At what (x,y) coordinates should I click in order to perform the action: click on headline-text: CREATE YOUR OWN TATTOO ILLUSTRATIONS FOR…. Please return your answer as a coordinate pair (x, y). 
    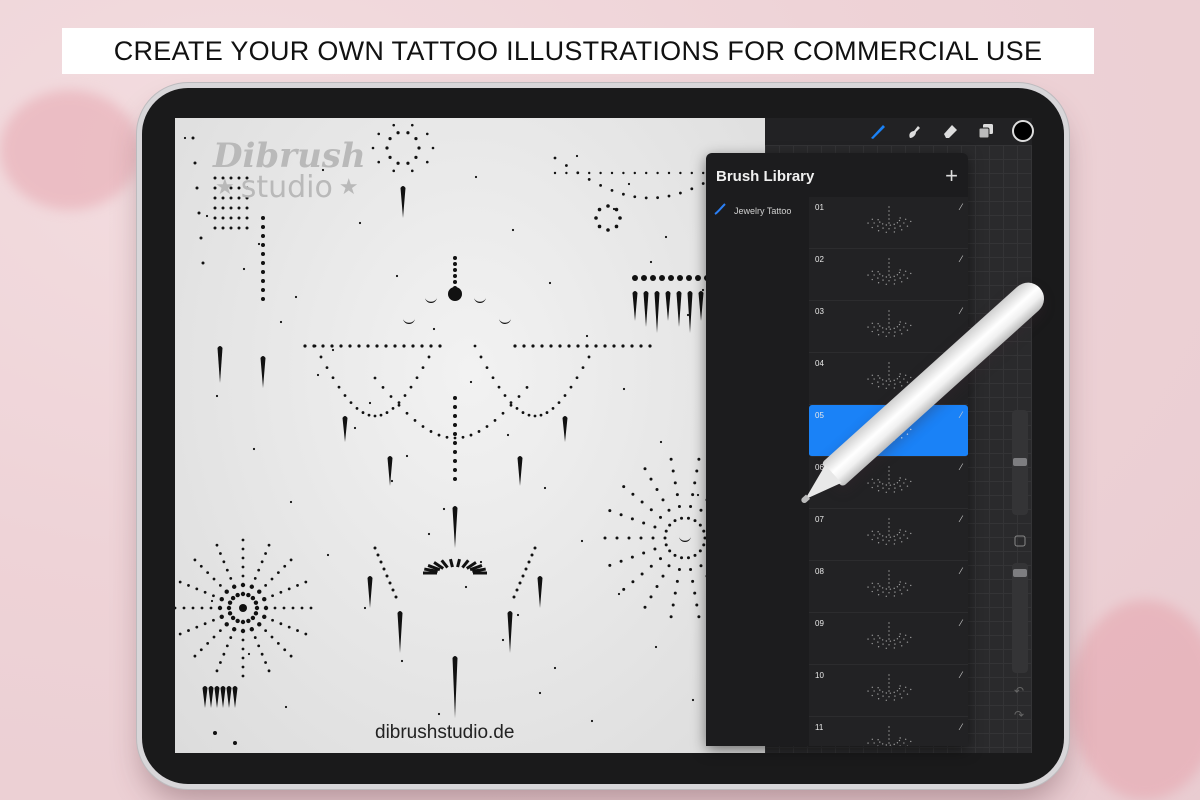
    Looking at the image, I should click on (578, 50).